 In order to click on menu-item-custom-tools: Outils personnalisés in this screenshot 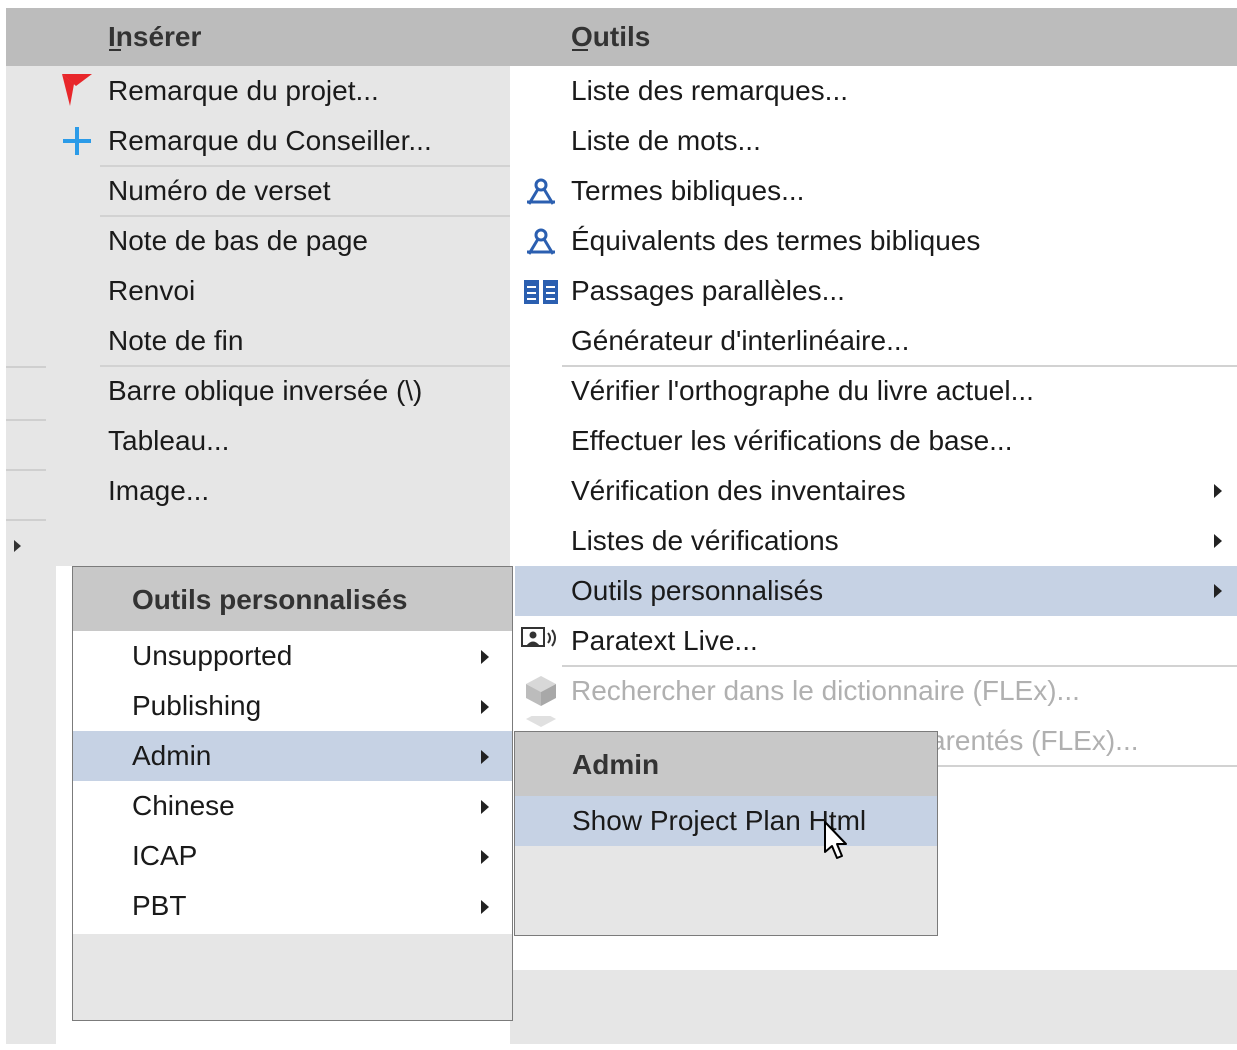, I will do `click(697, 591)`.